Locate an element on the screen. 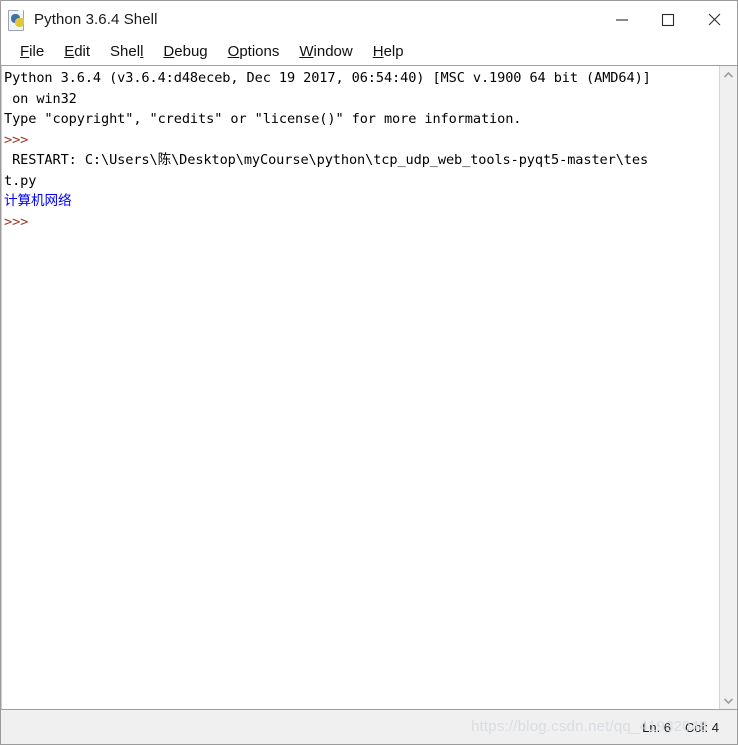 This screenshot has width=738, height=745. scrollbar-track is located at coordinates (728, 387).